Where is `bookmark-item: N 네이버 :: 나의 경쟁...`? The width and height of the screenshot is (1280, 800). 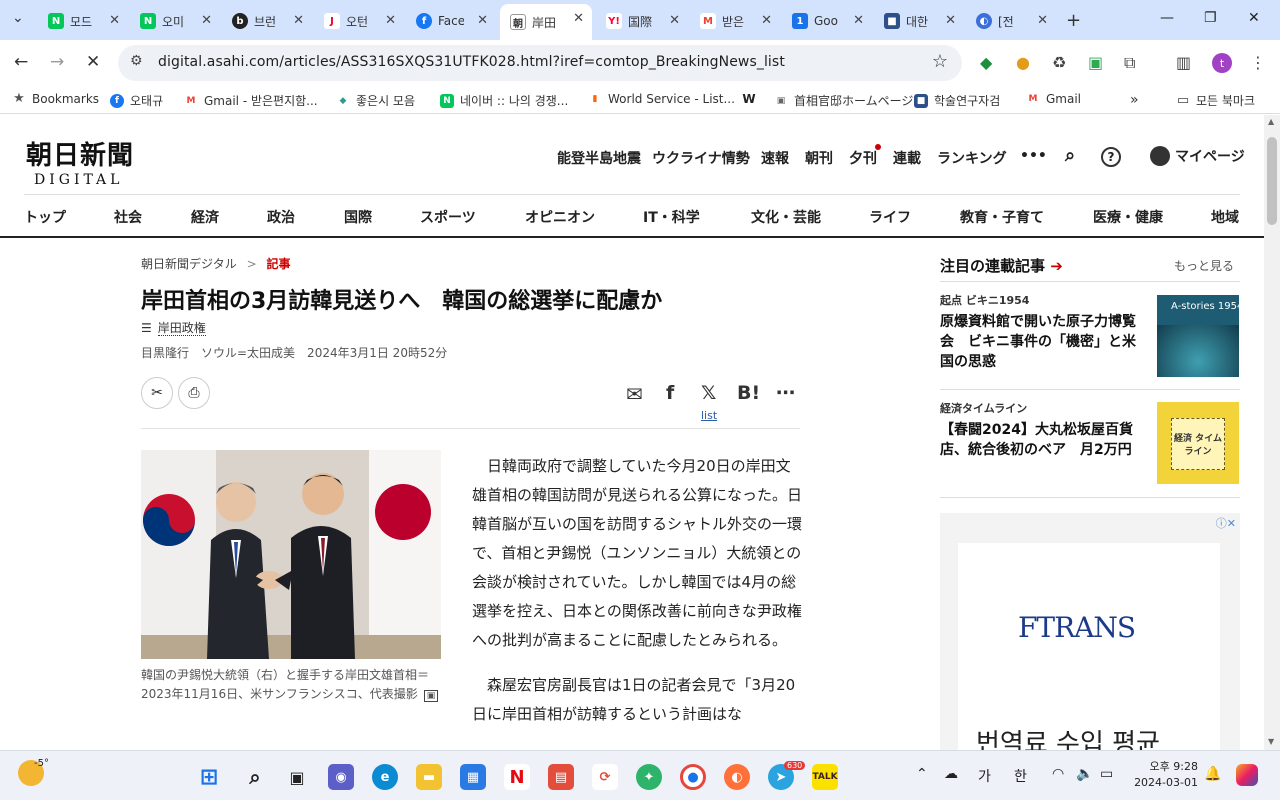 bookmark-item: N 네이버 :: 나의 경쟁... is located at coordinates (504, 100).